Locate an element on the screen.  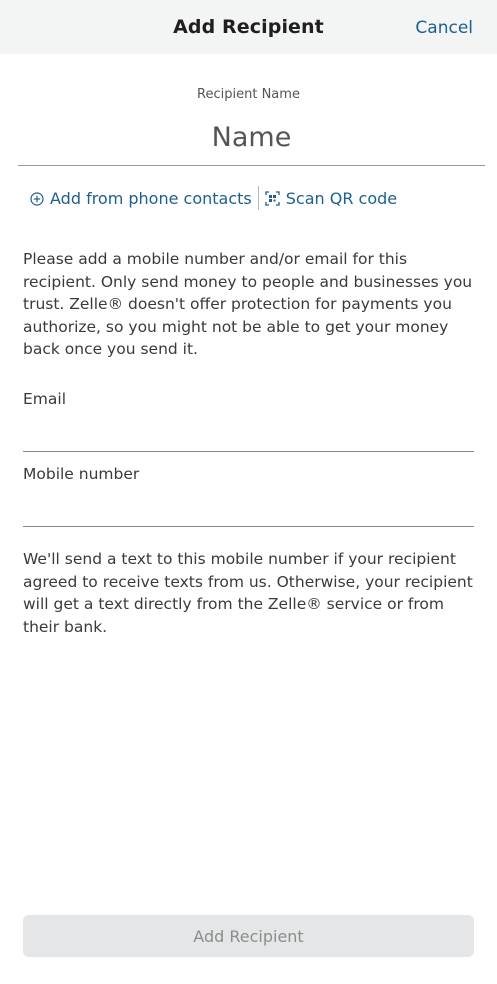
email-field is located at coordinates (248, 437).